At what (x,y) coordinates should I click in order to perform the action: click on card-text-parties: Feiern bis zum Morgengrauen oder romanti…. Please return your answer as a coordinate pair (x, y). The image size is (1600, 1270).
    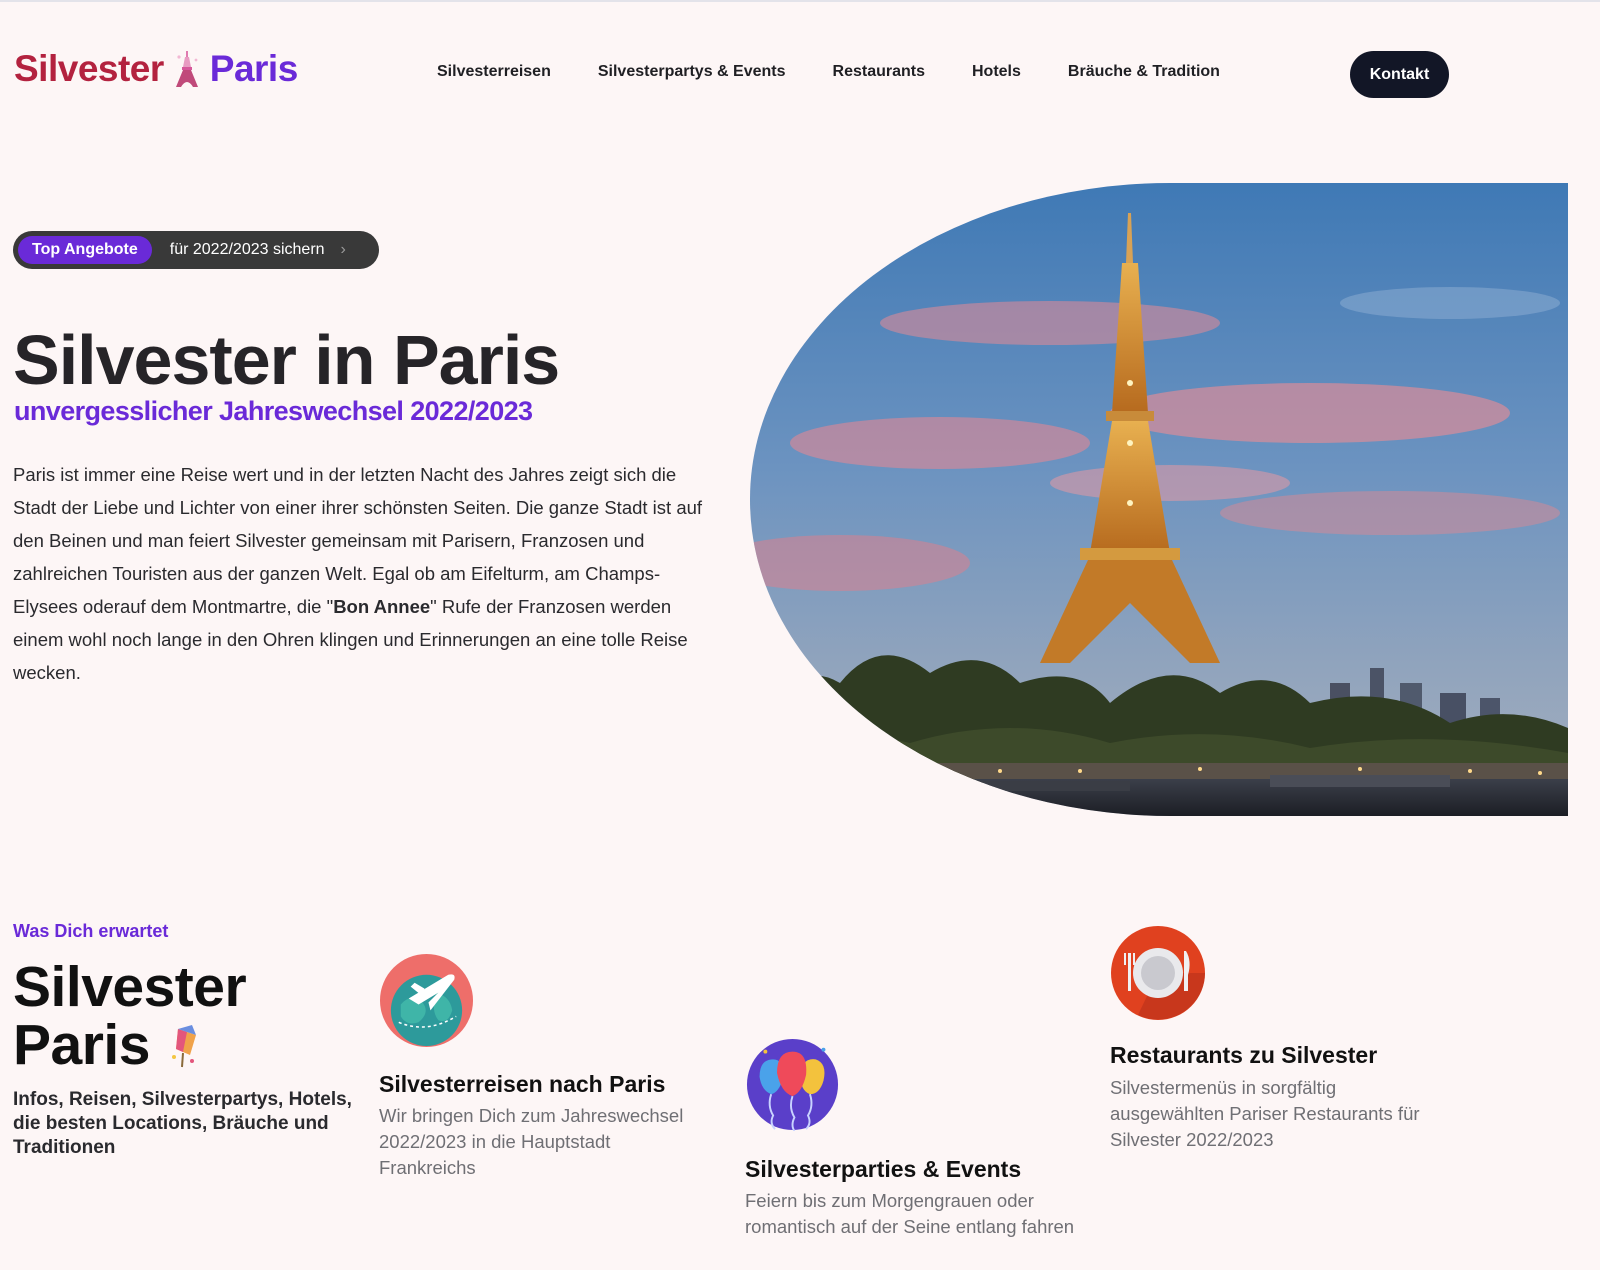
    Looking at the image, I should click on (910, 1213).